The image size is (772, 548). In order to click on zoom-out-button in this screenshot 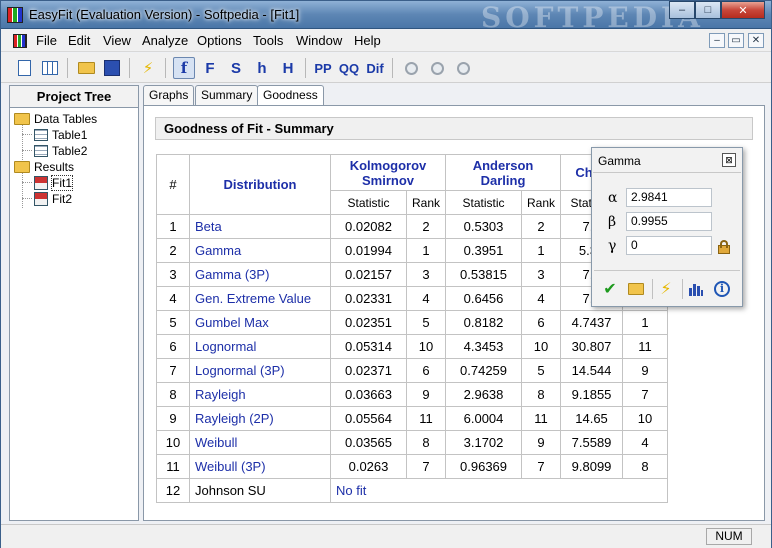, I will do `click(437, 68)`.